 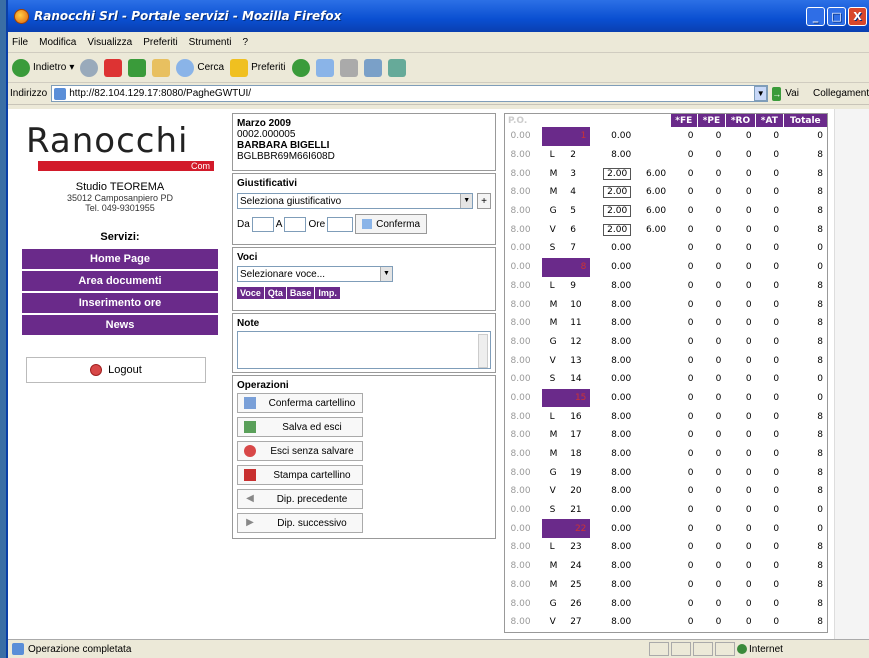 What do you see at coordinates (792, 93) in the screenshot?
I see `go-button: Vai` at bounding box center [792, 93].